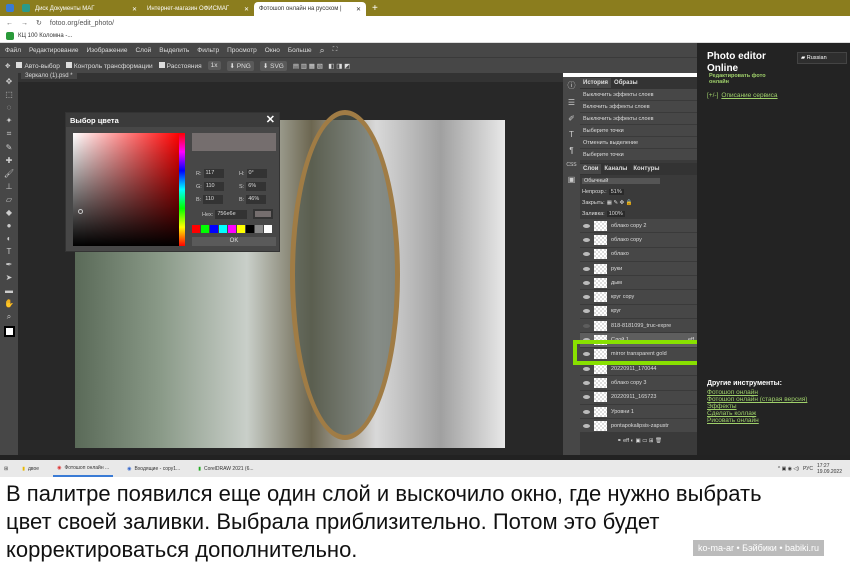 The height and width of the screenshot is (564, 850). I want to click on layer-row: круг, so click(638, 312).